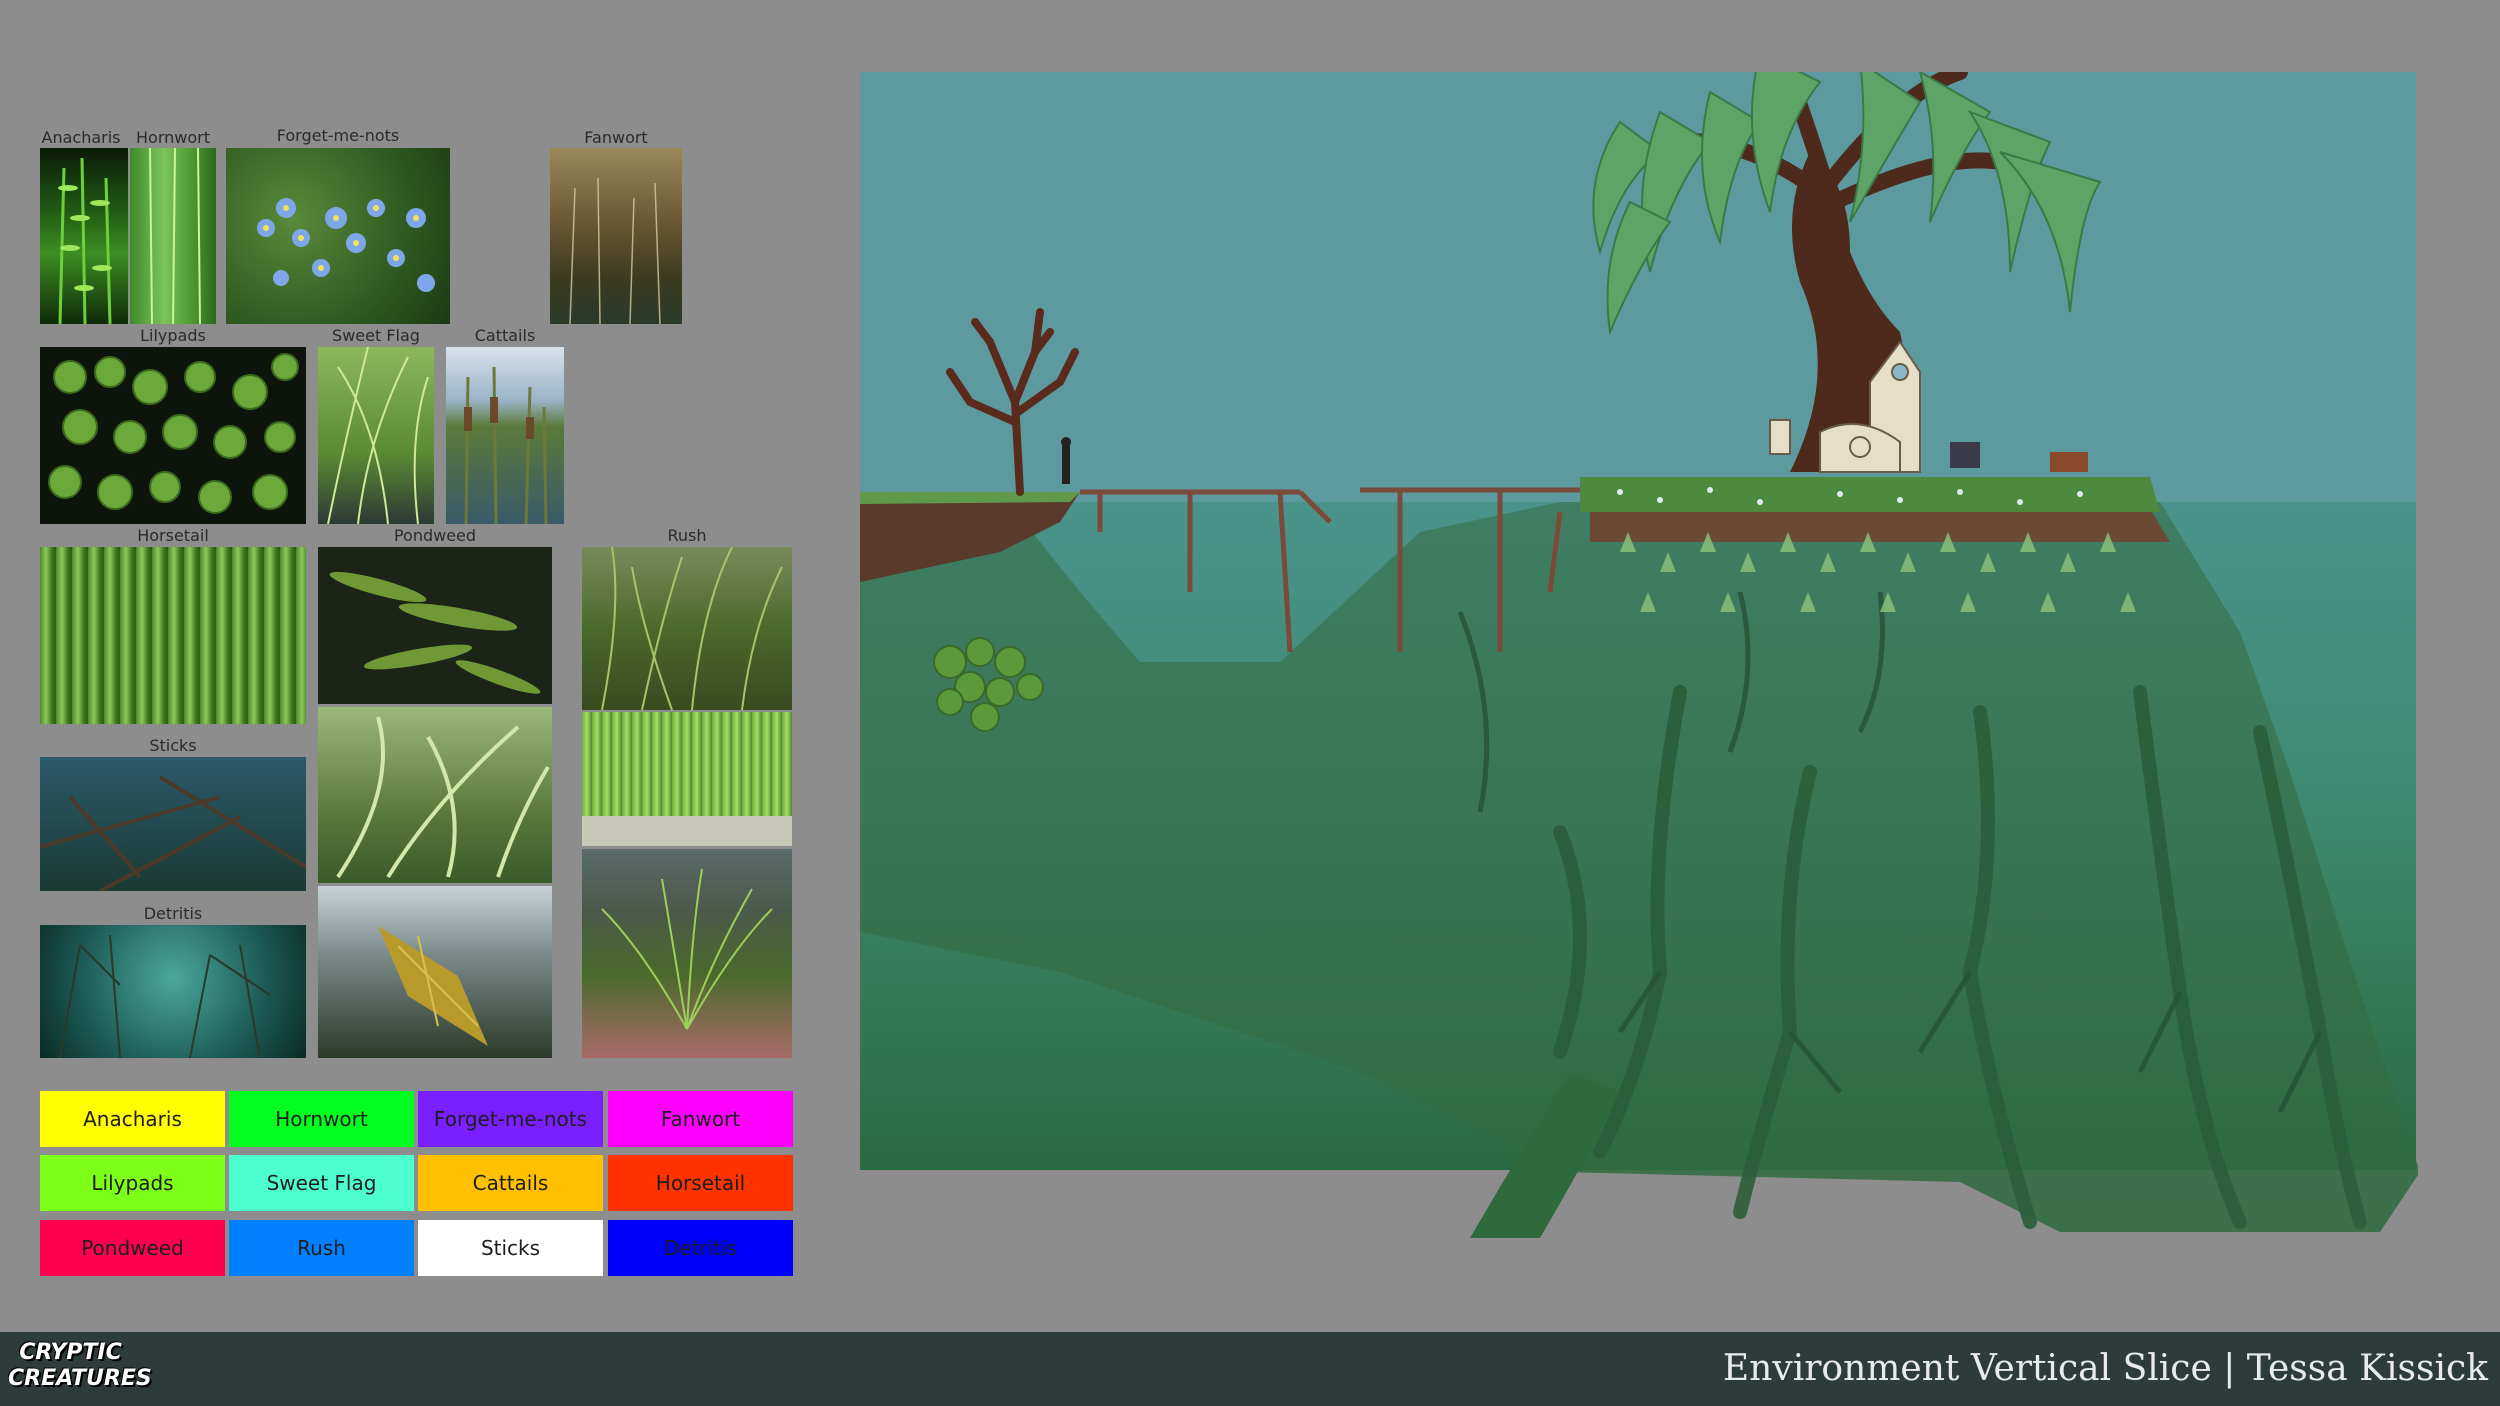 The image size is (2500, 1406). I want to click on swatch-anacharis: Anacharis, so click(132, 1119).